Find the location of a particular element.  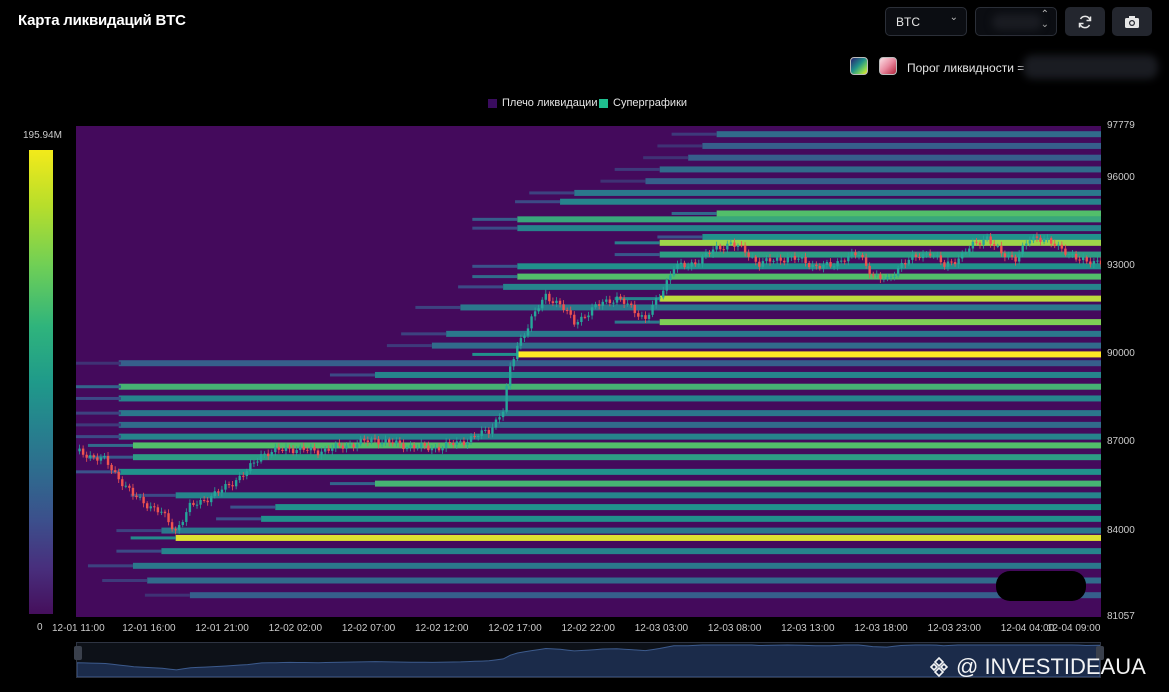

blurred-threshold-value is located at coordinates (1090, 67).